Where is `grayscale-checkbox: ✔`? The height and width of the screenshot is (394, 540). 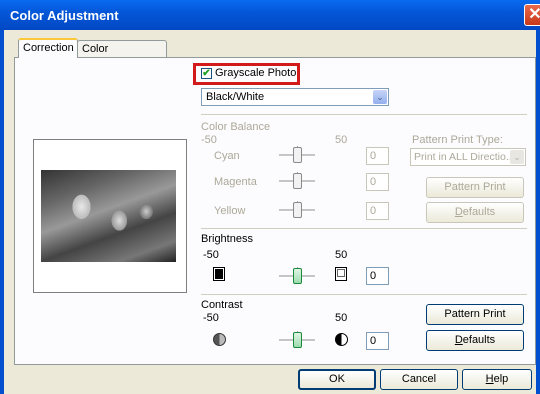 grayscale-checkbox: ✔ is located at coordinates (206, 73).